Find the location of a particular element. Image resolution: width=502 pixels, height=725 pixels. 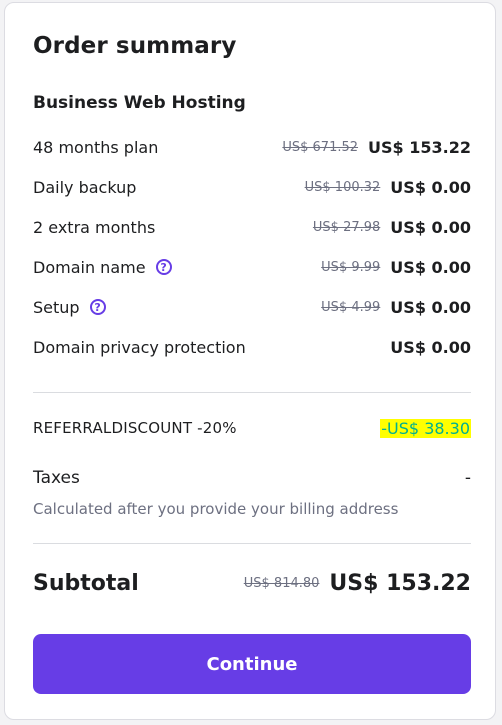

line-item: Domain privacy protection US$ 0.00 is located at coordinates (252, 347).